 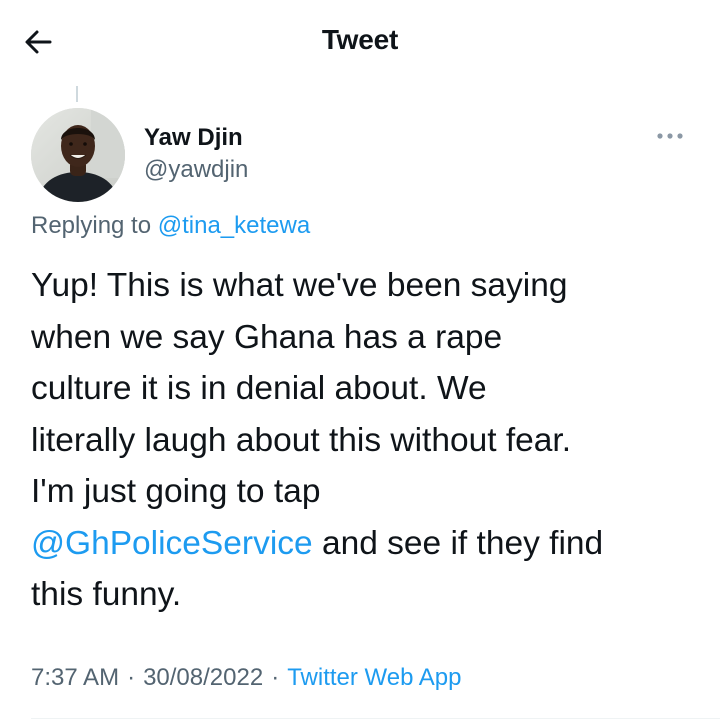 I want to click on tweet-line: I'm just going to tap, so click(x=176, y=491).